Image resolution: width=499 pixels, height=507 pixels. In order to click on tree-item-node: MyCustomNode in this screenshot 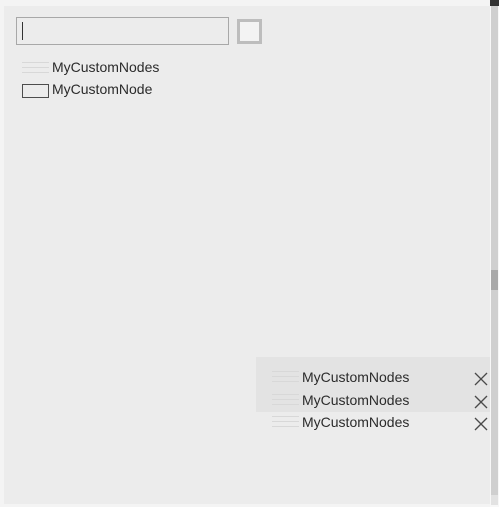, I will do `click(125, 90)`.